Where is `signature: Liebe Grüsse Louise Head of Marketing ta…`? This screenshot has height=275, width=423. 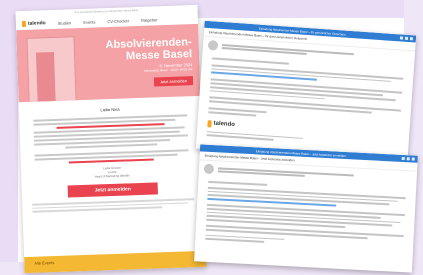 signature: Liebe Grüsse Louise Head of Marketing ta… is located at coordinates (112, 172).